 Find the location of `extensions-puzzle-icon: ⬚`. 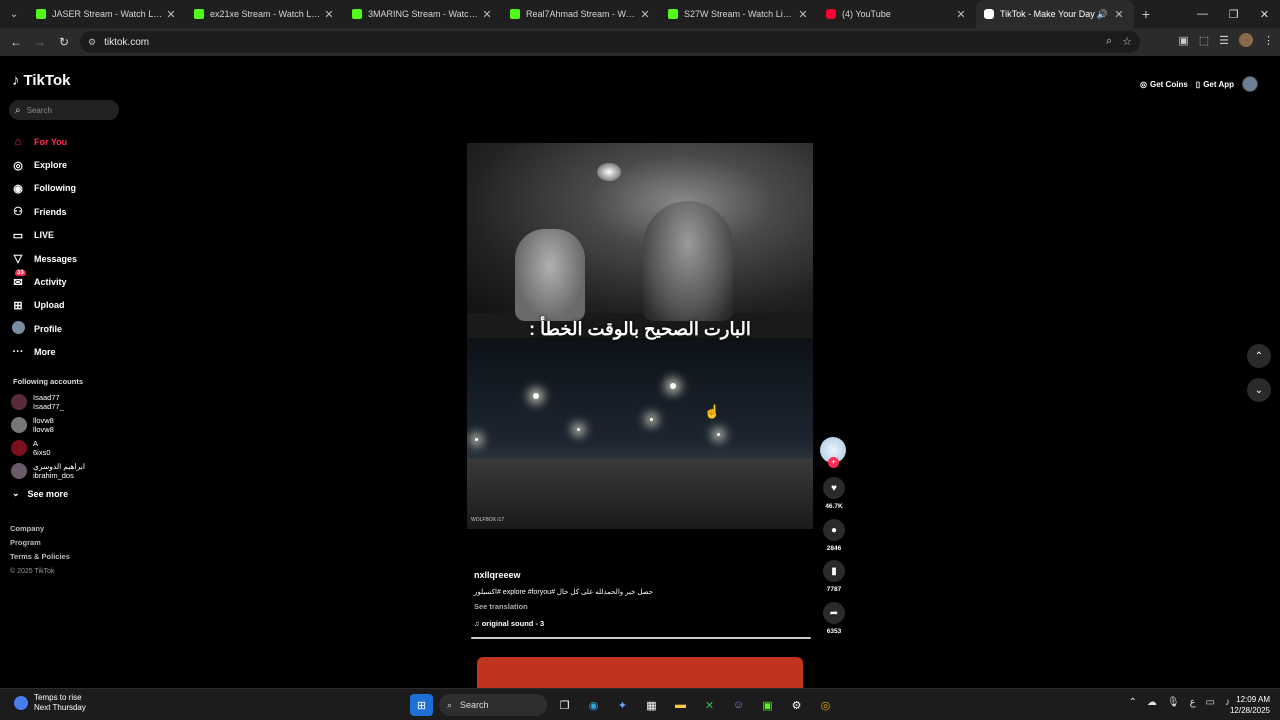

extensions-puzzle-icon: ⬚ is located at coordinates (1204, 40).